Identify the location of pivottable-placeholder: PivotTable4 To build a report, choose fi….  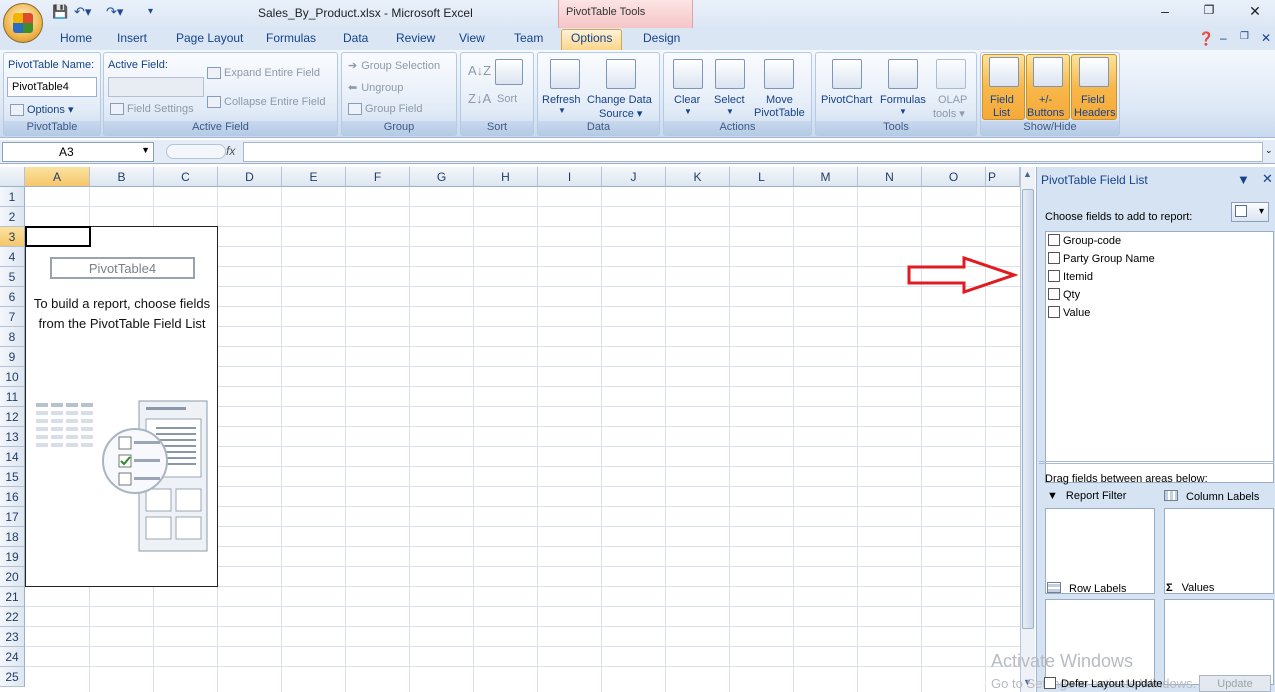
(121, 406).